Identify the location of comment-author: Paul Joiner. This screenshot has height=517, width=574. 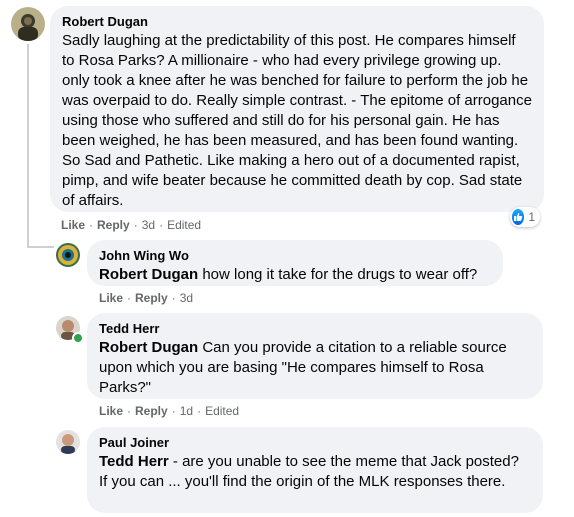
(315, 443).